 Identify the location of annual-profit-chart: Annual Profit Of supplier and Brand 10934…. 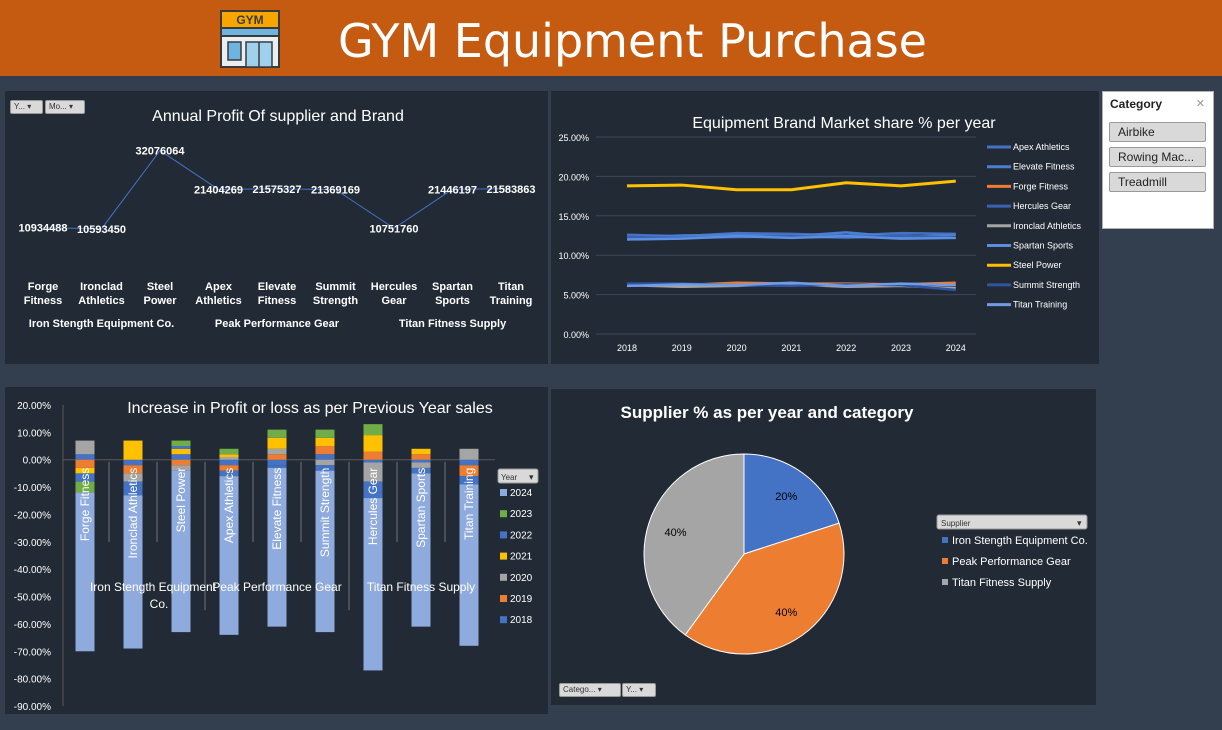
(277, 219).